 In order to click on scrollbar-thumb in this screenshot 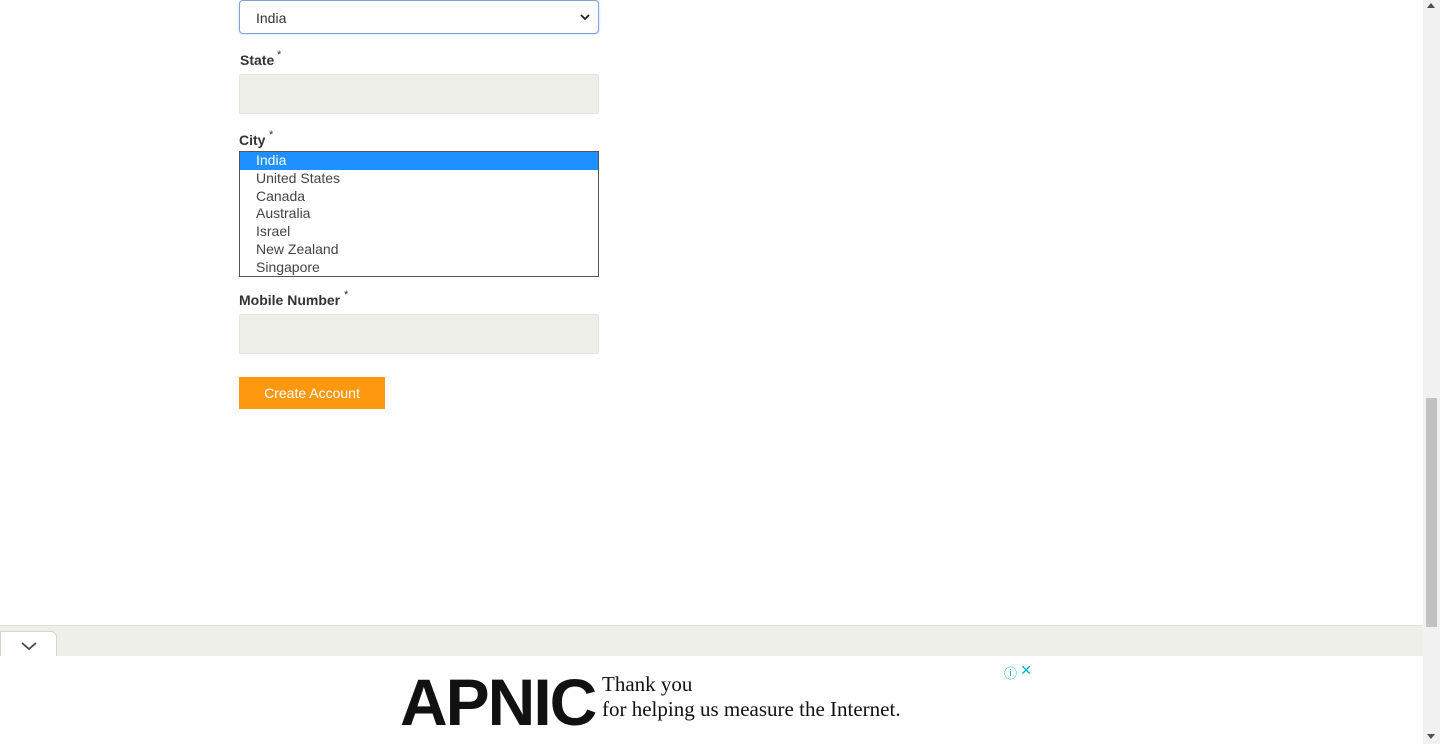, I will do `click(1431, 512)`.